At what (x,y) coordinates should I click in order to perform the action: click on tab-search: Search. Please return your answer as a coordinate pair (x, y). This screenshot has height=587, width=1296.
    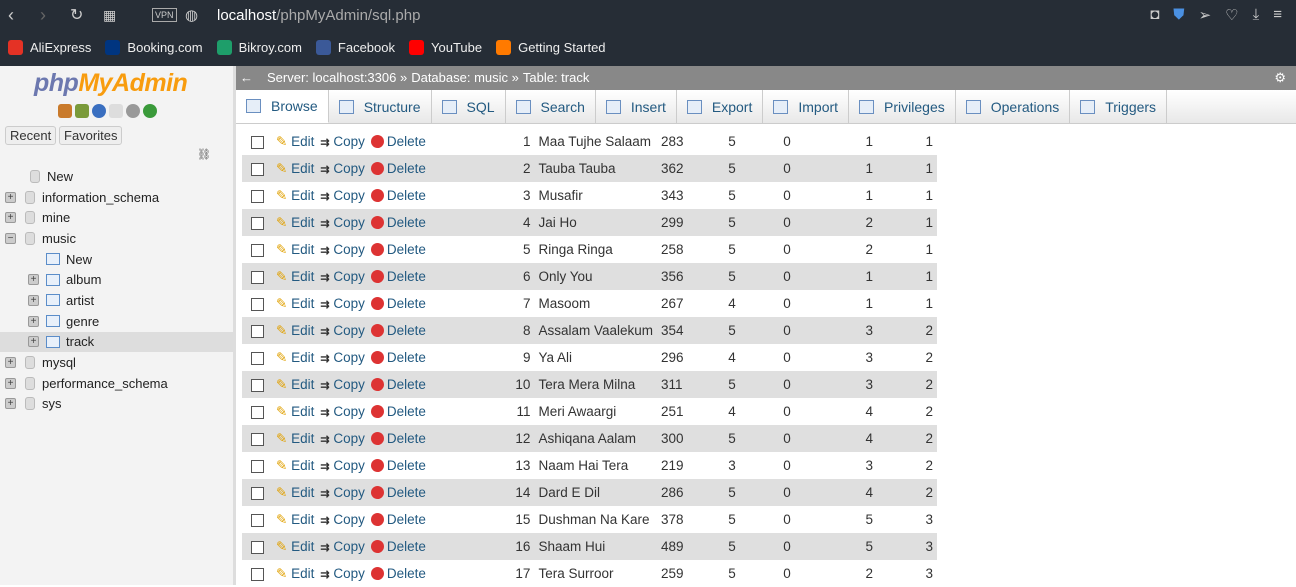
    Looking at the image, I should click on (551, 106).